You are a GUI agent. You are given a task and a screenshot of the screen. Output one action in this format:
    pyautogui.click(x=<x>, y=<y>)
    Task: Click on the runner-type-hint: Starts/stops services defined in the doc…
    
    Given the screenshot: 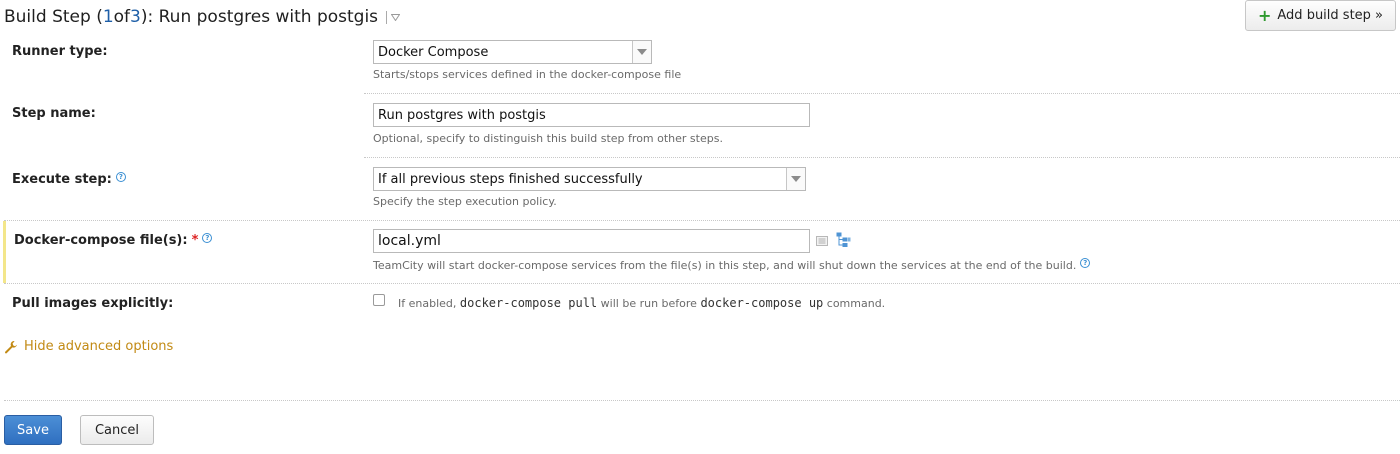 What is the action you would take?
    pyautogui.click(x=527, y=74)
    